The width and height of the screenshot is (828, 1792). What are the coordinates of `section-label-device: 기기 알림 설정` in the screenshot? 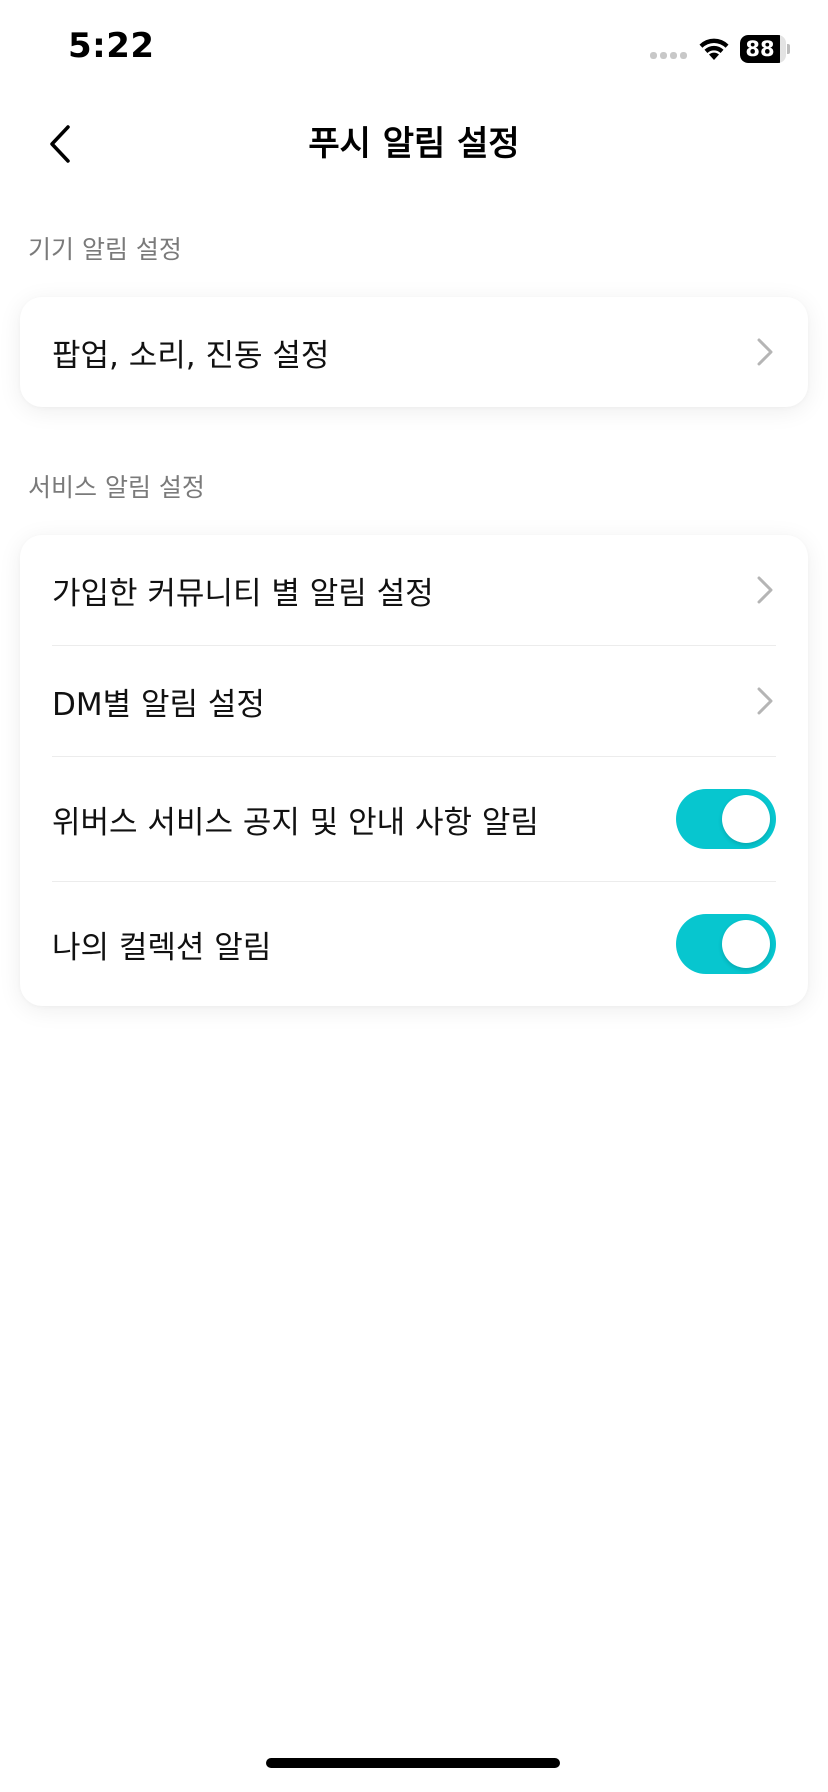 It's located at (105, 249).